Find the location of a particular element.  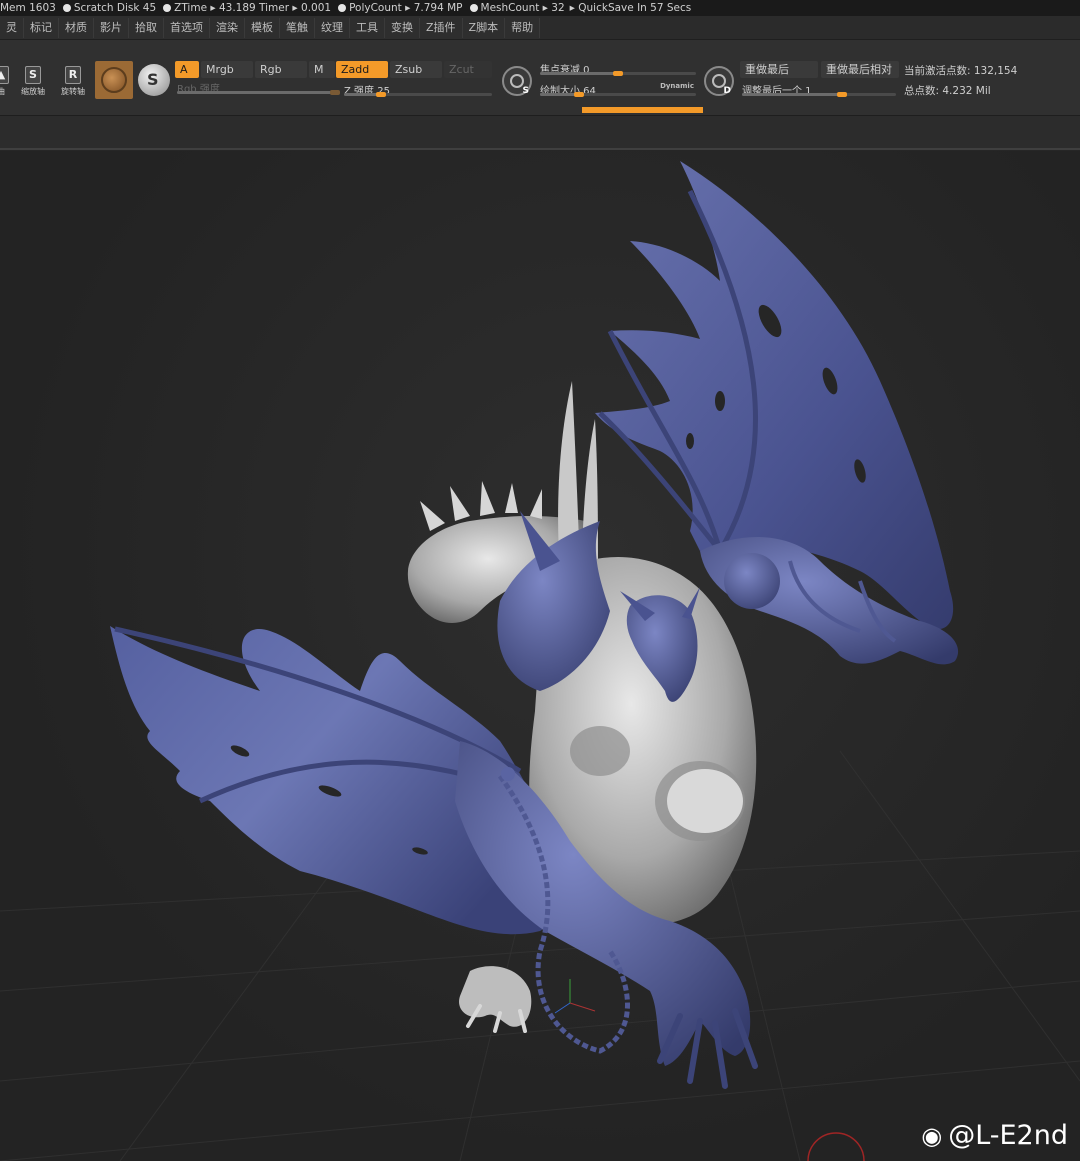

scale-tool-button: S 缩放轴 is located at coordinates (33, 84).